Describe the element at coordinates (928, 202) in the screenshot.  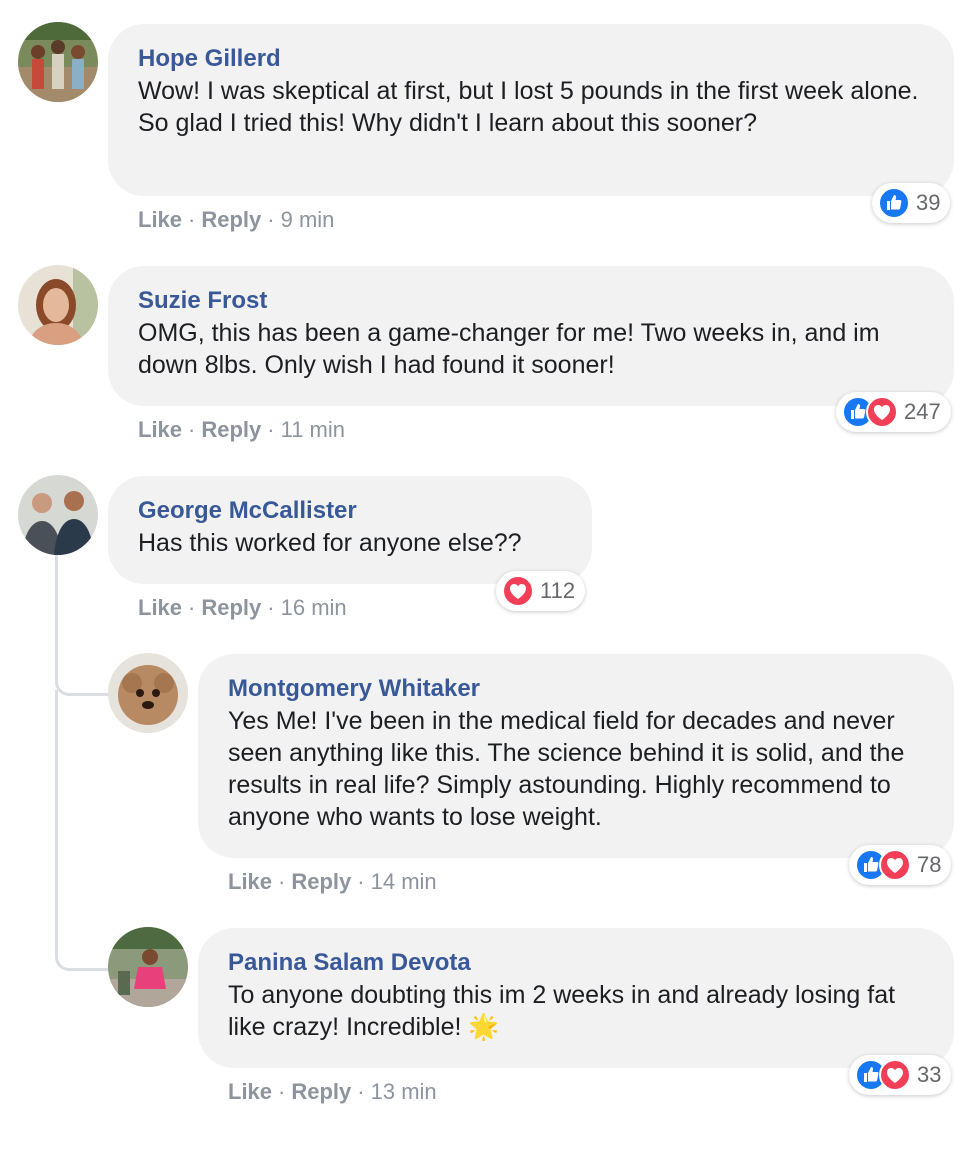
I see `reaction-count: 39` at that location.